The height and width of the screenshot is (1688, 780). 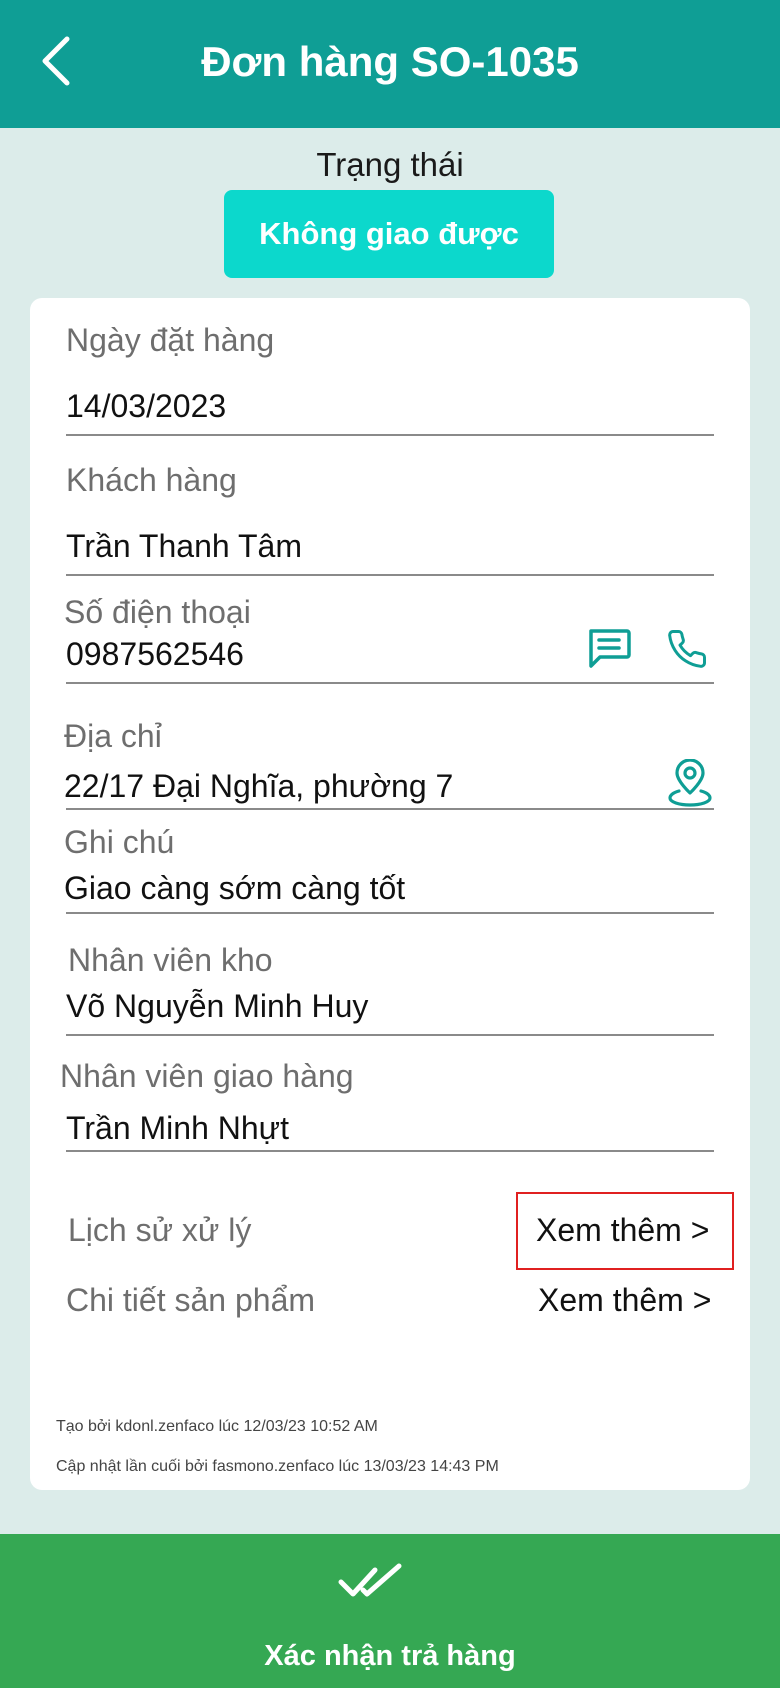 What do you see at coordinates (160, 1230) in the screenshot?
I see `history-label: Lịch sử xử lý` at bounding box center [160, 1230].